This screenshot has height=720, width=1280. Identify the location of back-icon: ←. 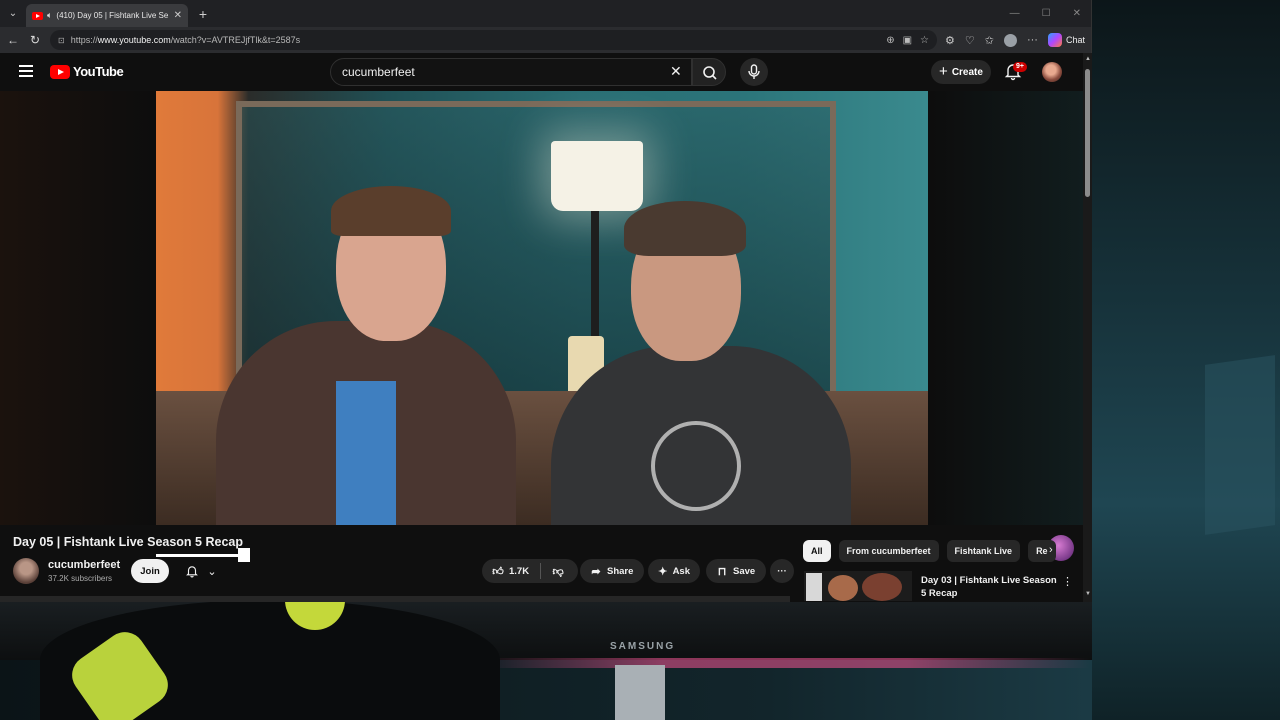
(13, 40).